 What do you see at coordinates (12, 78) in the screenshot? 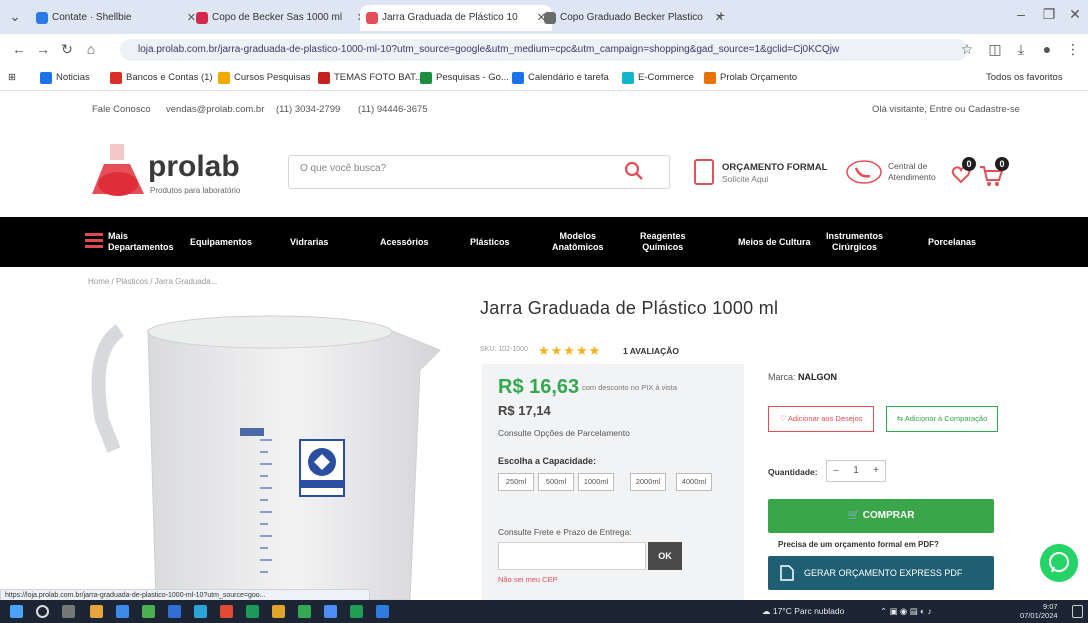
I see `apps-icon: ⊞` at bounding box center [12, 78].